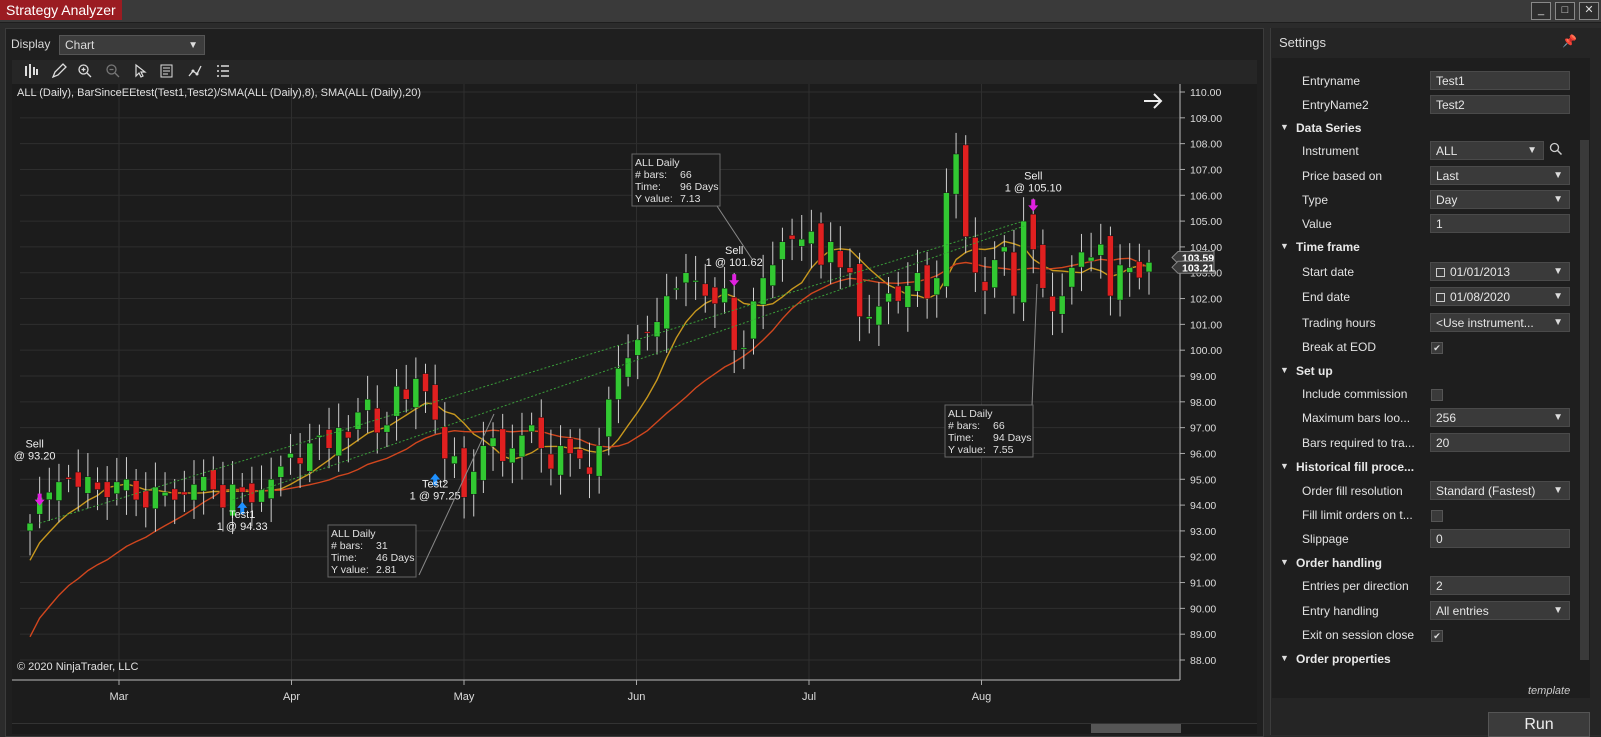 The image size is (1601, 737). I want to click on setting-label-type: Type, so click(1315, 200).